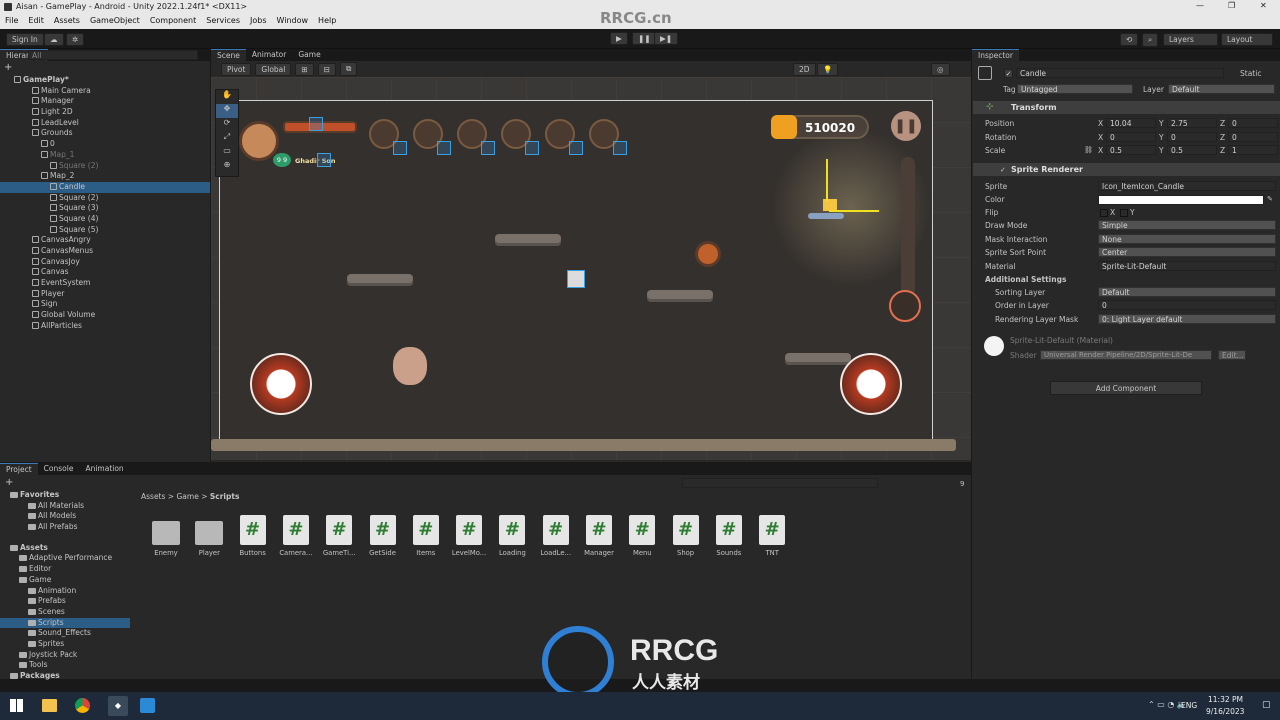  Describe the element at coordinates (105, 294) in the screenshot. I see `hierarchy-item: Player` at that location.